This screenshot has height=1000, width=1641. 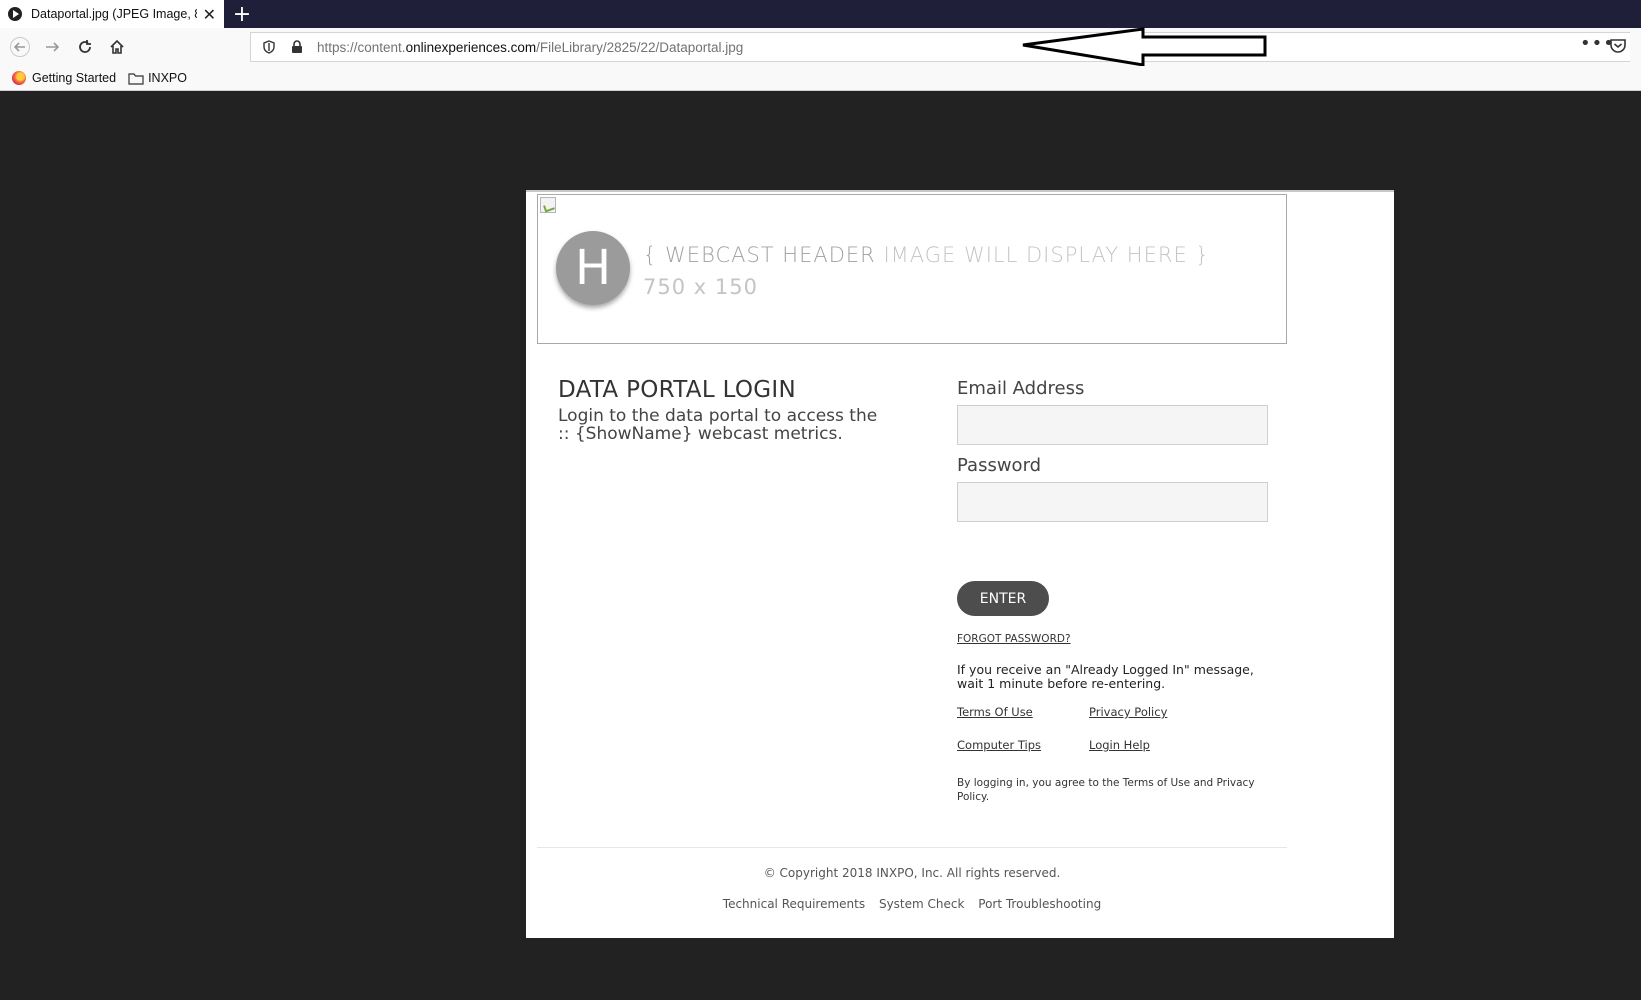 I want to click on tab-dataportal: Dataportal.jpg (JPEG Image, 86 ✕, so click(x=112, y=14).